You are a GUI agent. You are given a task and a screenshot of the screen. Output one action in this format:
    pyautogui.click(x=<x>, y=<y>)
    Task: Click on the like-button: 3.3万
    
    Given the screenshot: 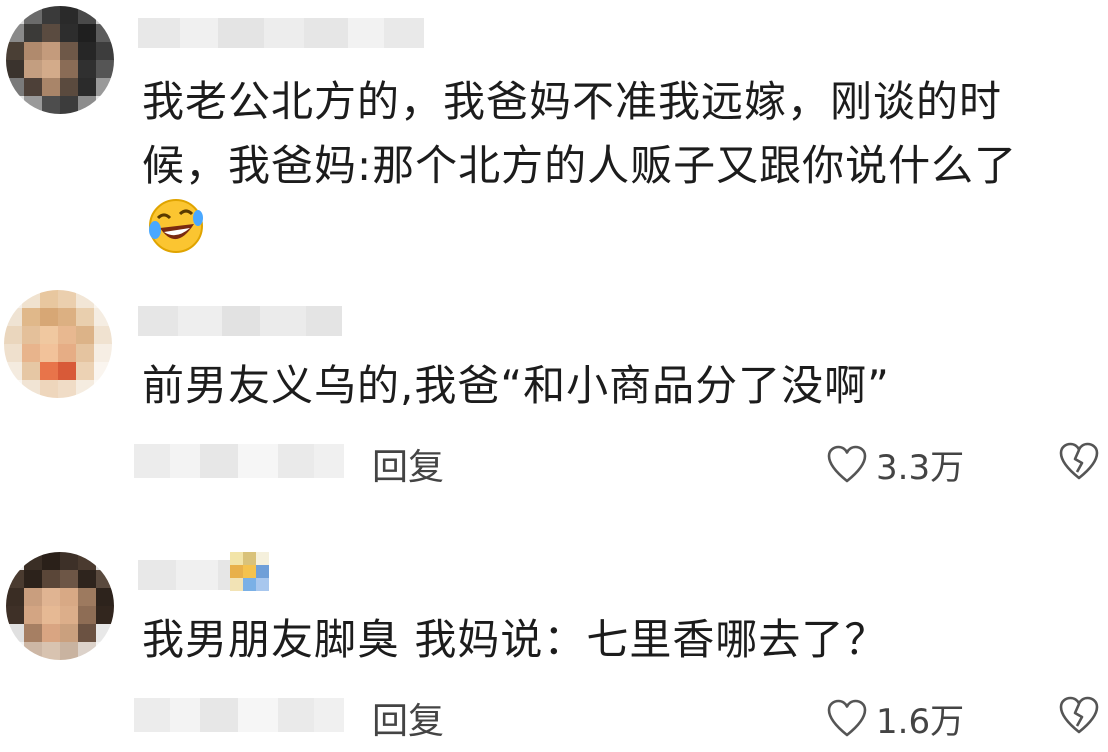 What is the action you would take?
    pyautogui.click(x=895, y=464)
    